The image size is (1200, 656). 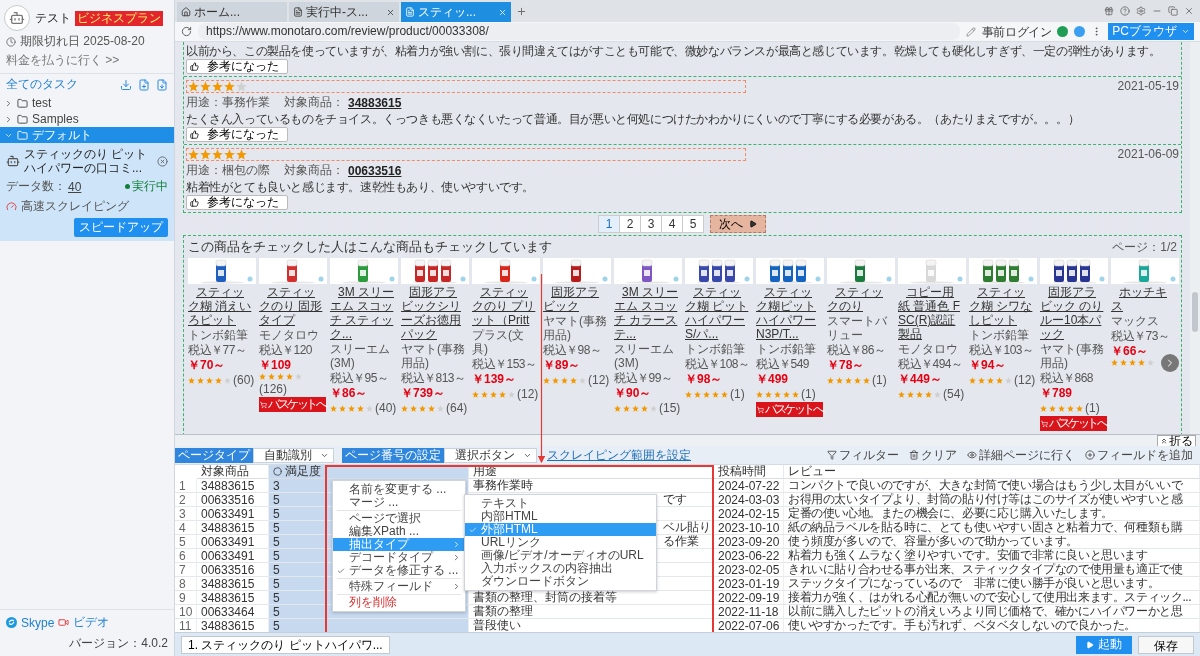 I want to click on product-name: スティックのり プリット（Pritt, so click(x=505, y=306).